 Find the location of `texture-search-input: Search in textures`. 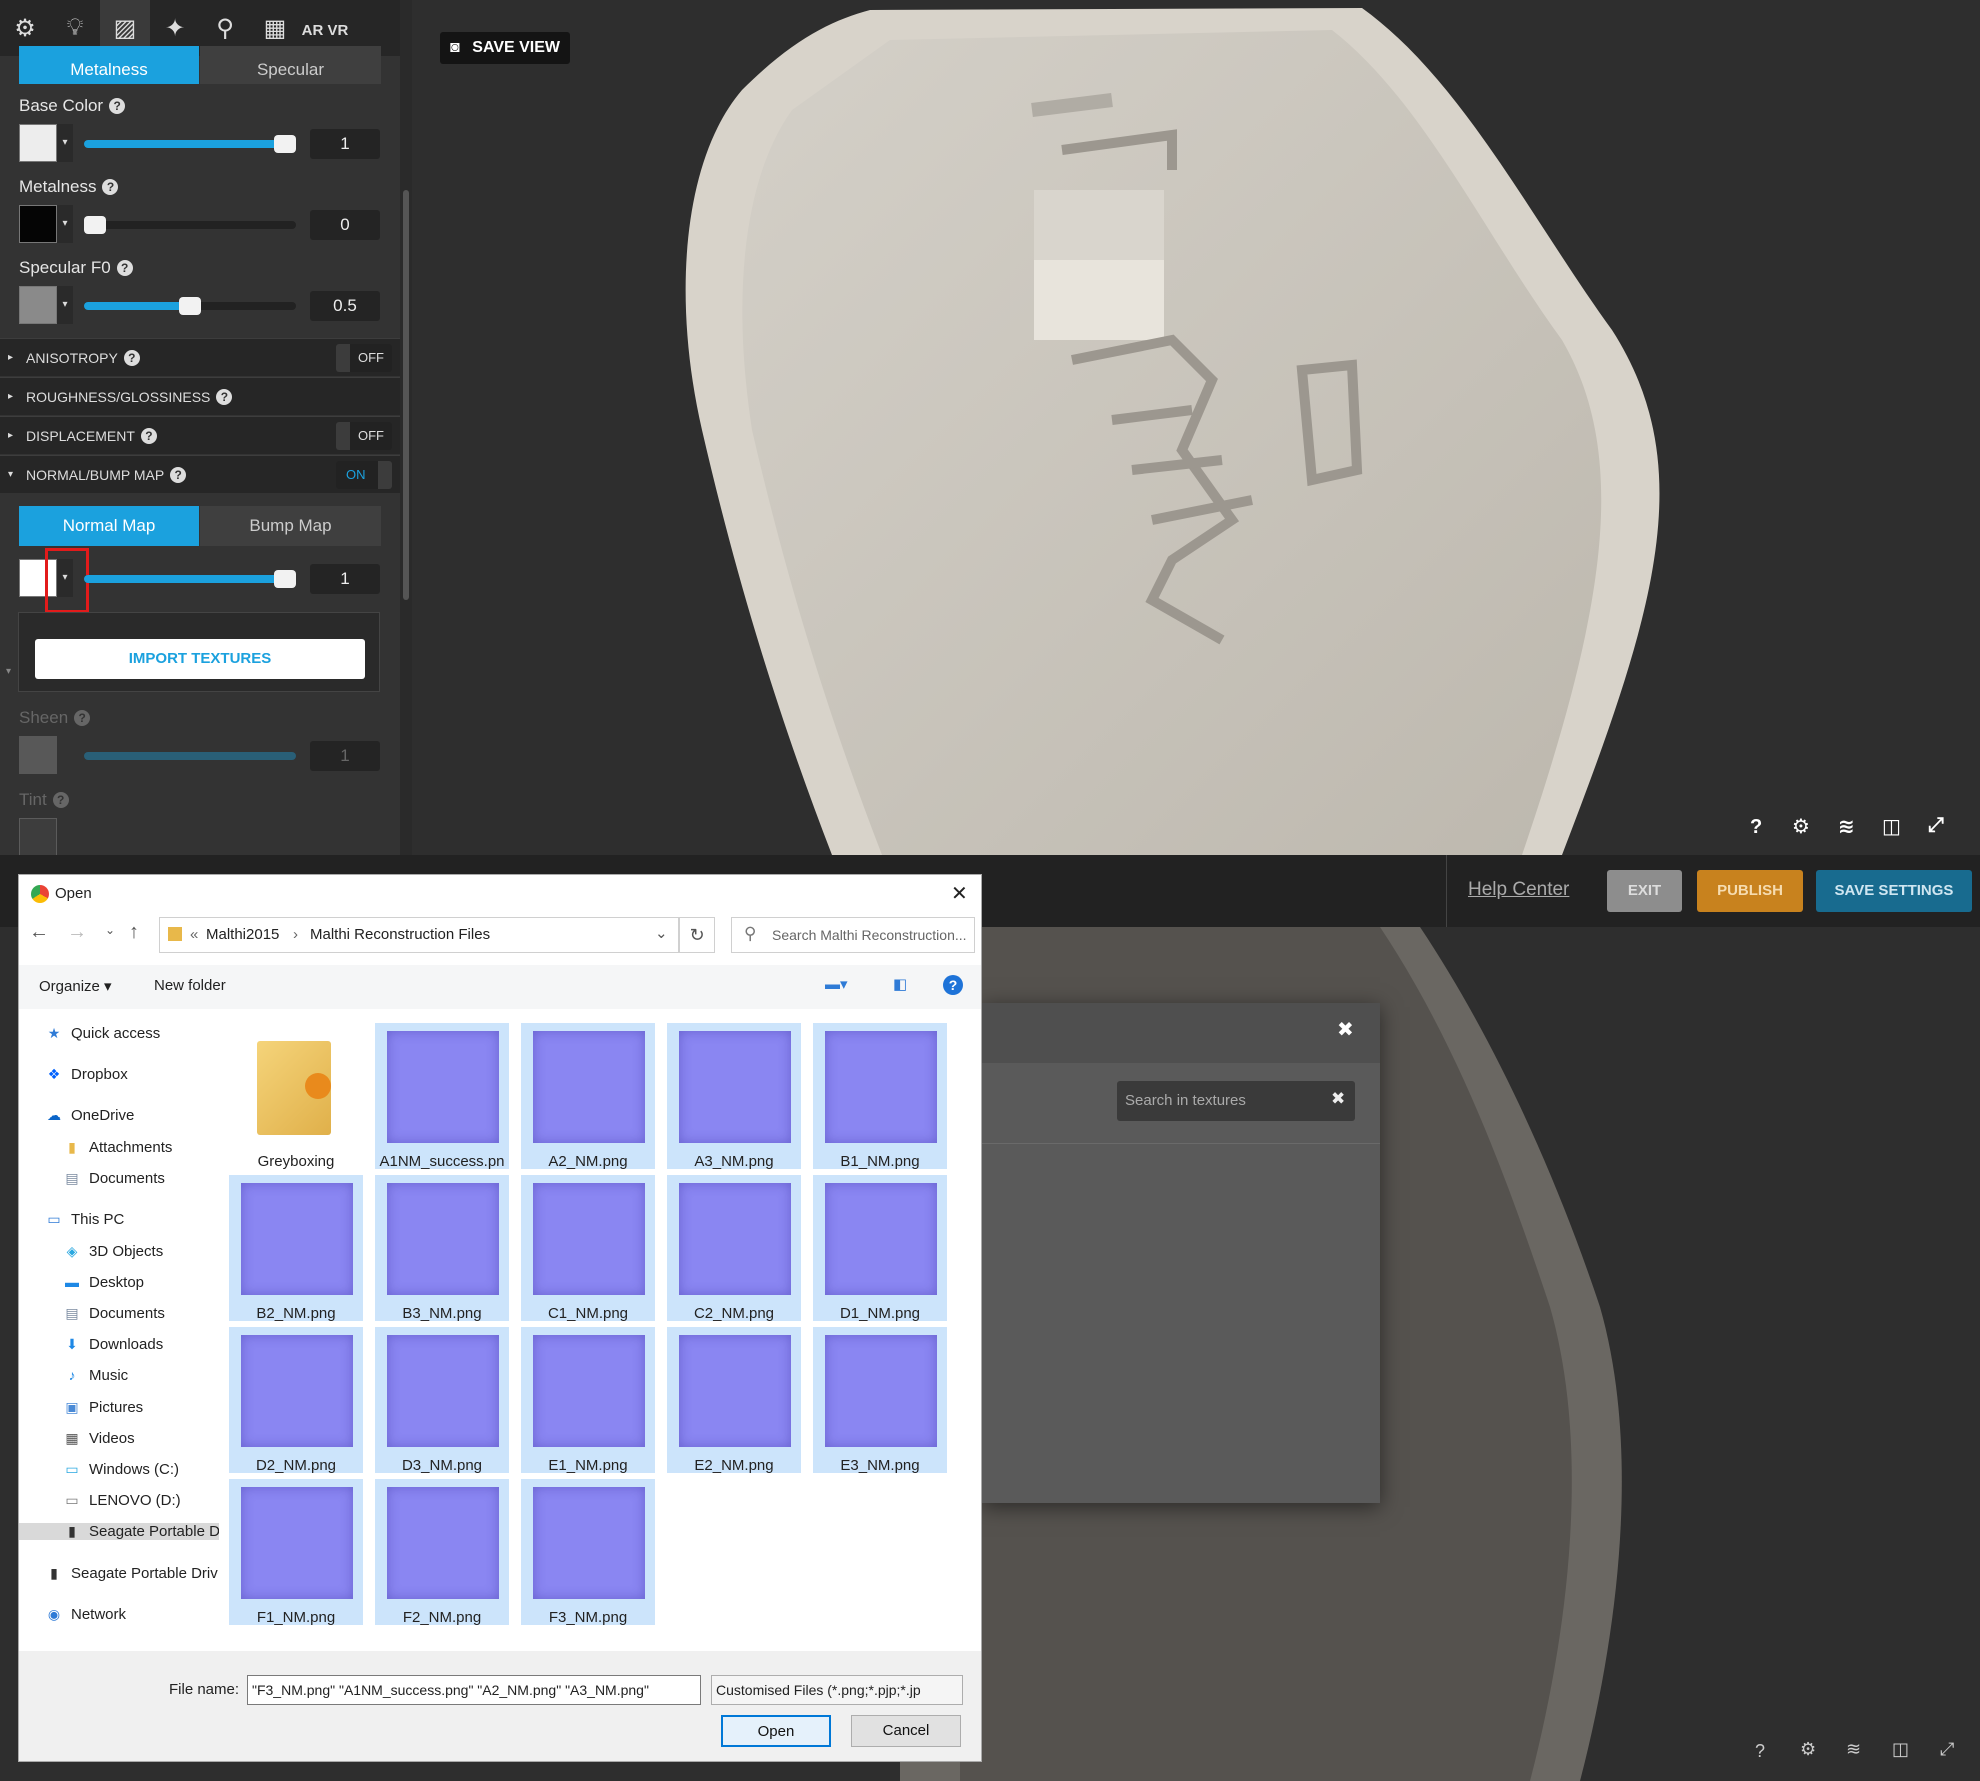

texture-search-input: Search in textures is located at coordinates (1236, 1101).